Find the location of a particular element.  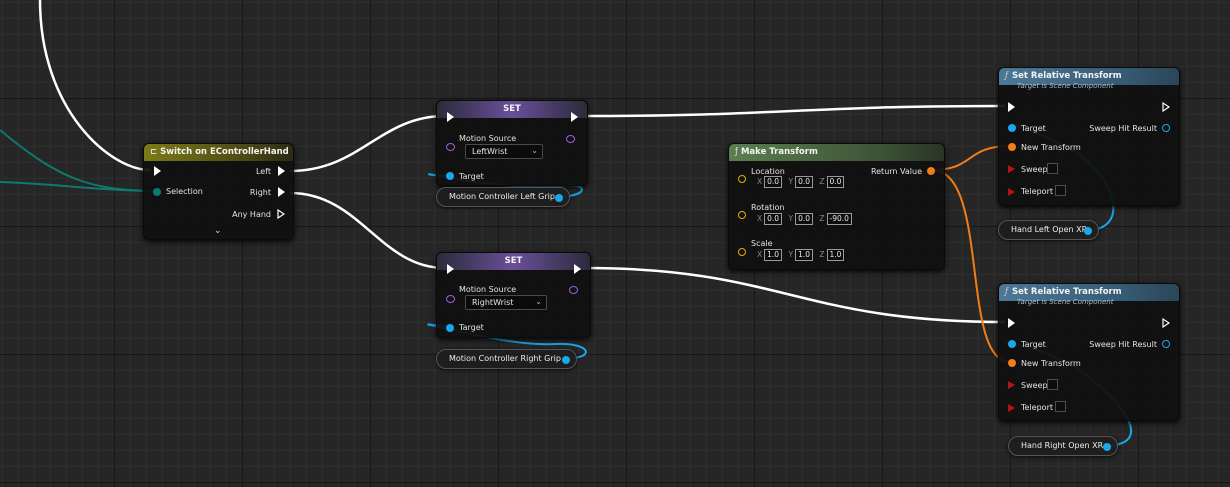

return-value-pin is located at coordinates (931, 171).